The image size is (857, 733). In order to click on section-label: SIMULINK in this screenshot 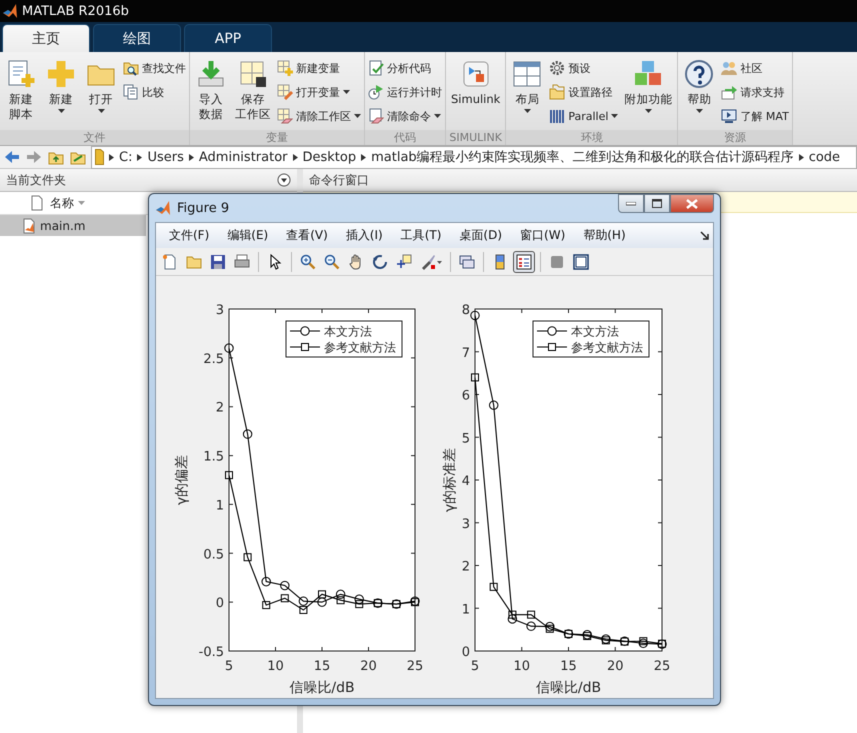, I will do `click(476, 137)`.